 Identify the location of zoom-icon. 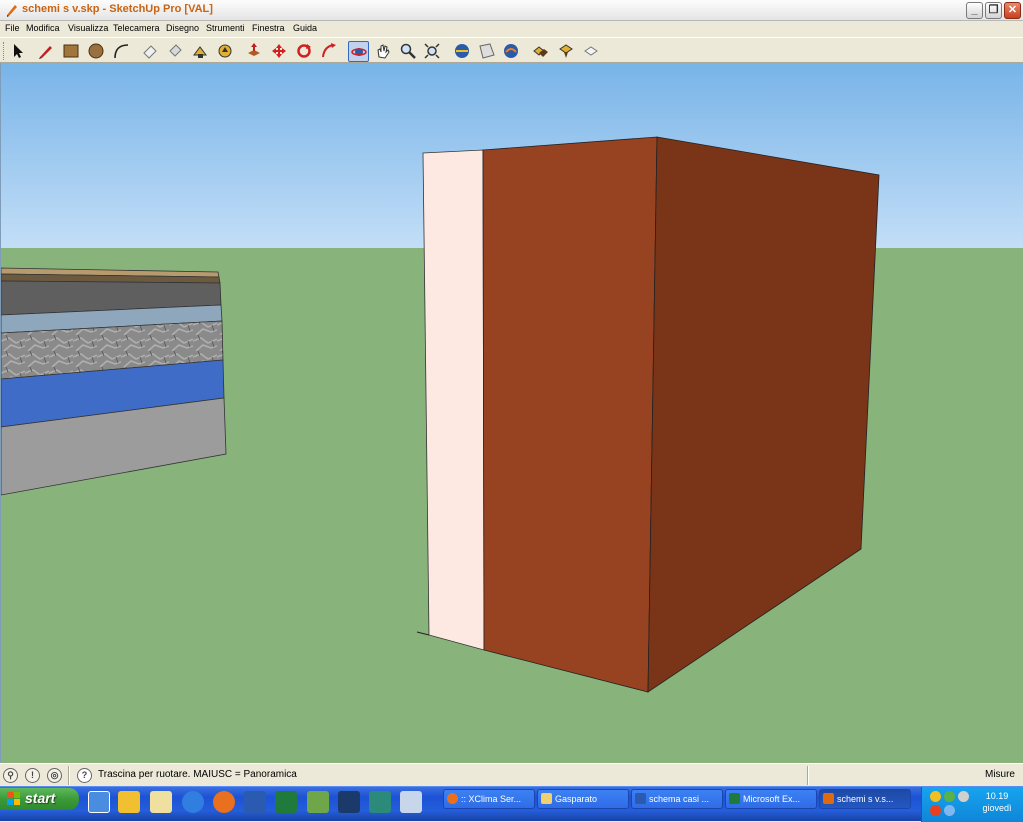
(408, 51).